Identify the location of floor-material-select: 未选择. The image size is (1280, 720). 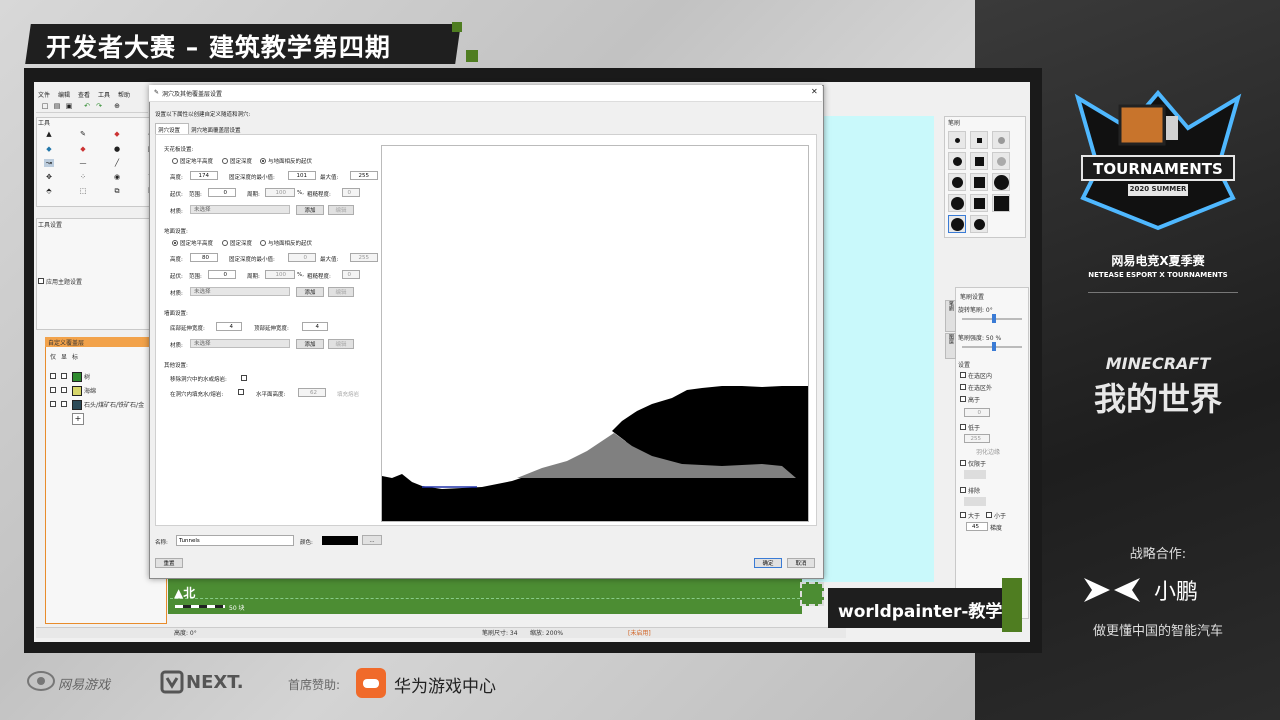
(240, 291).